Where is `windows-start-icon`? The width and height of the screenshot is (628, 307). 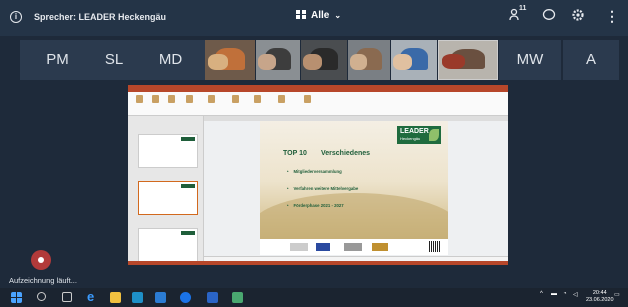 windows-start-icon is located at coordinates (16, 297).